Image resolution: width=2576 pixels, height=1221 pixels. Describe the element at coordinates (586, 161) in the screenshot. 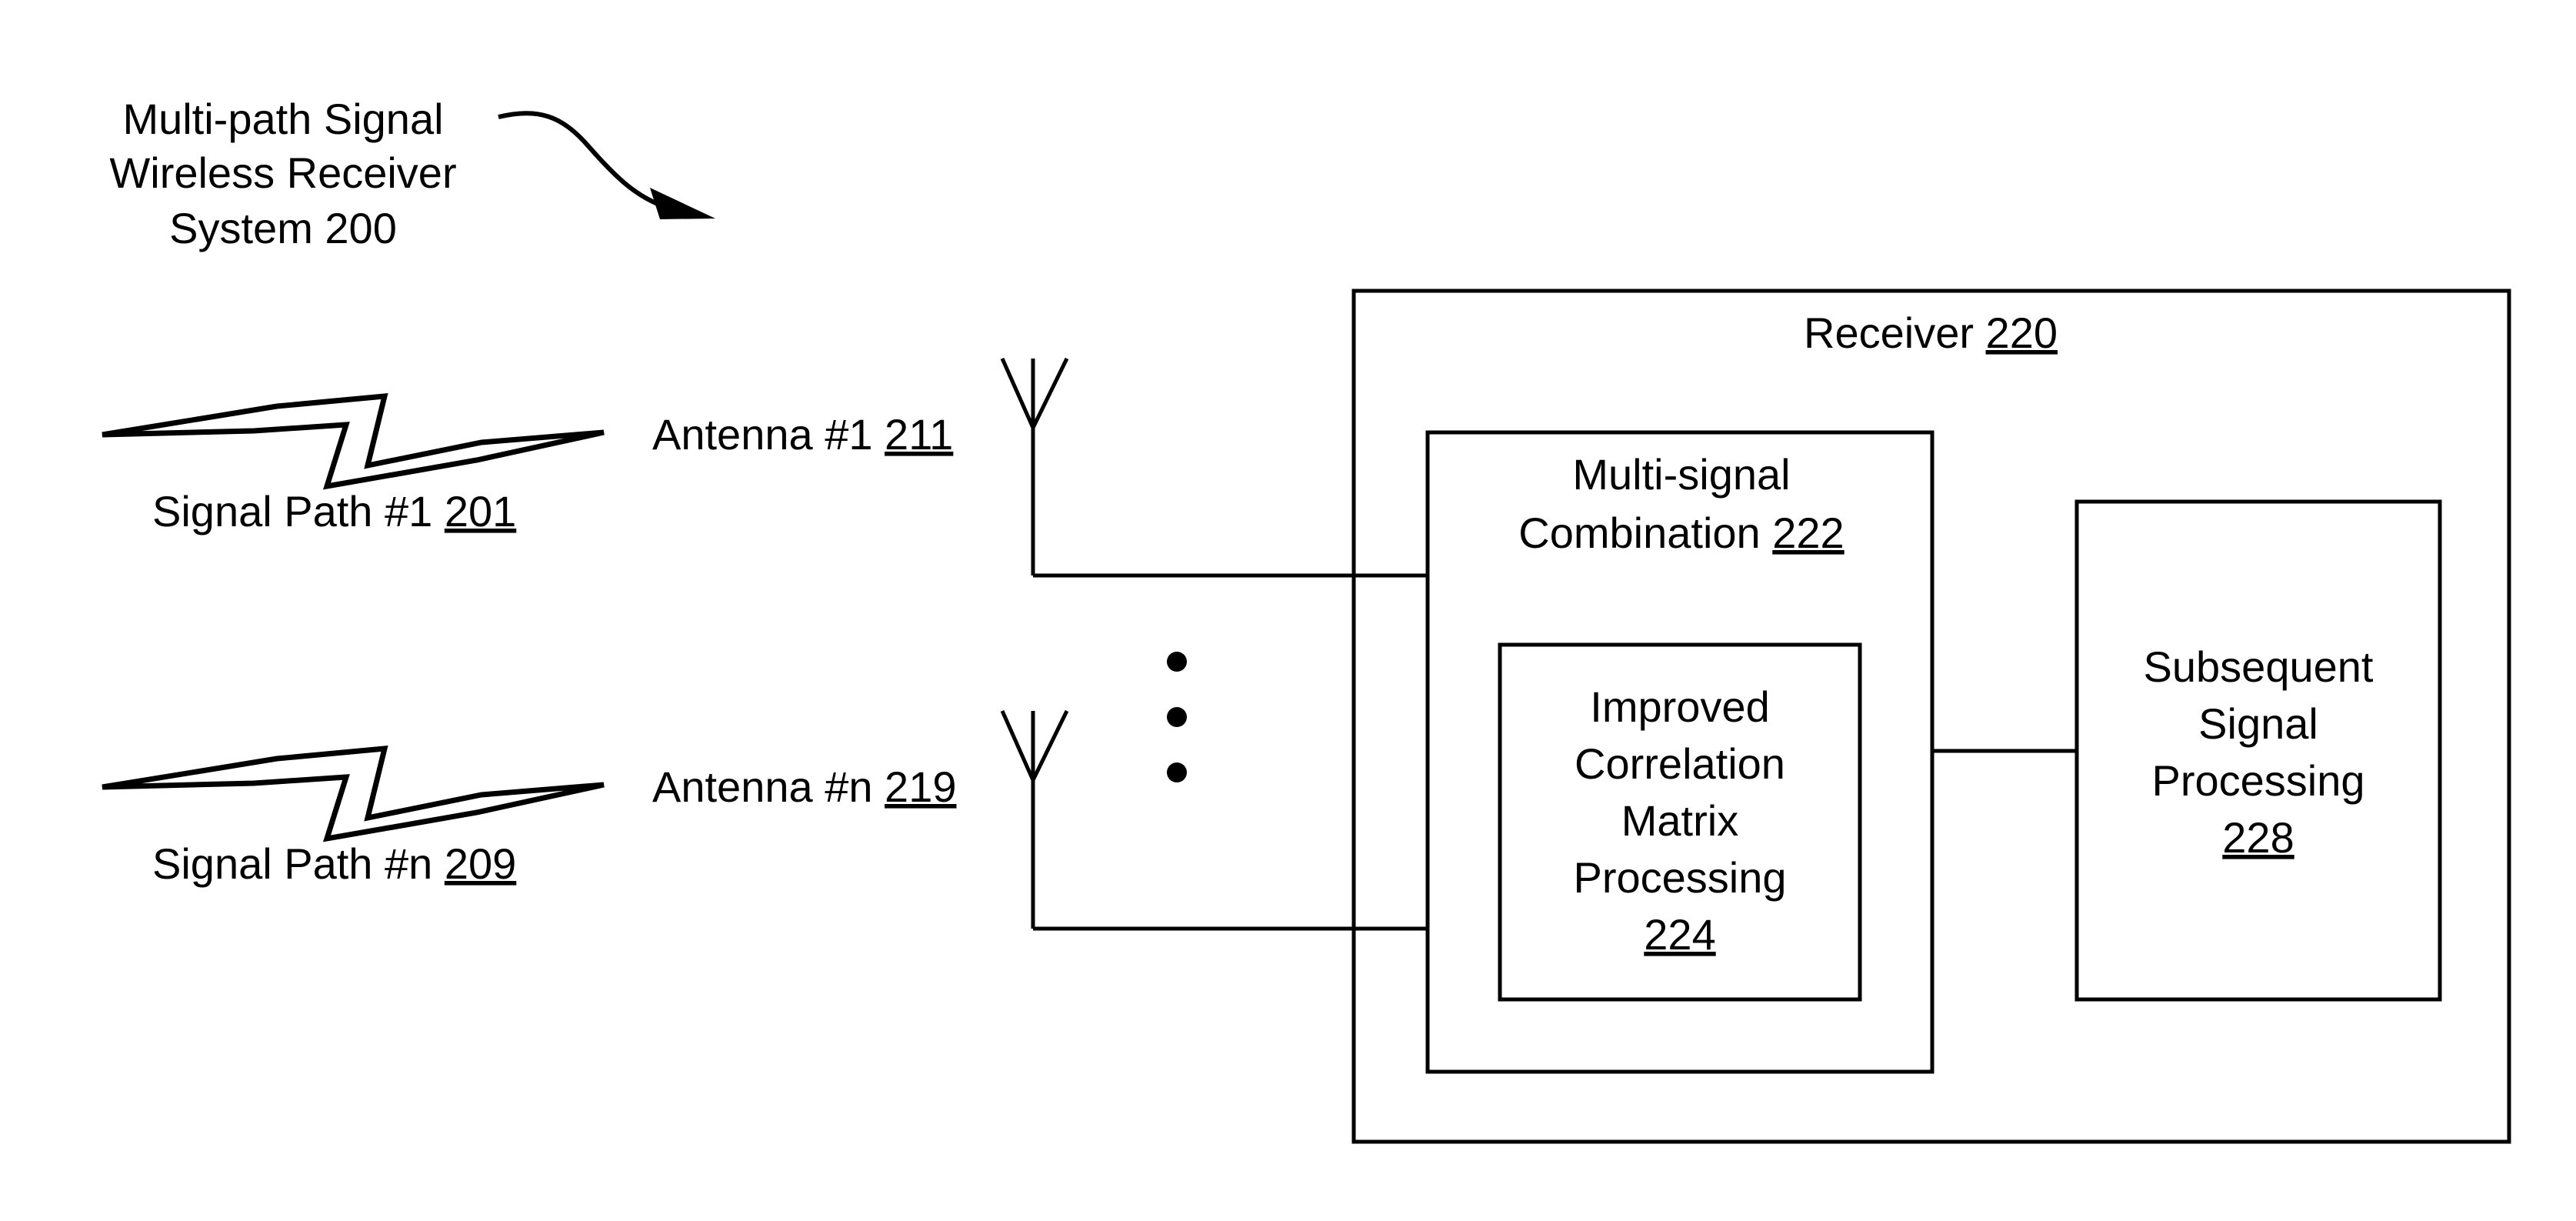

I see `title-pointer-arrow` at that location.